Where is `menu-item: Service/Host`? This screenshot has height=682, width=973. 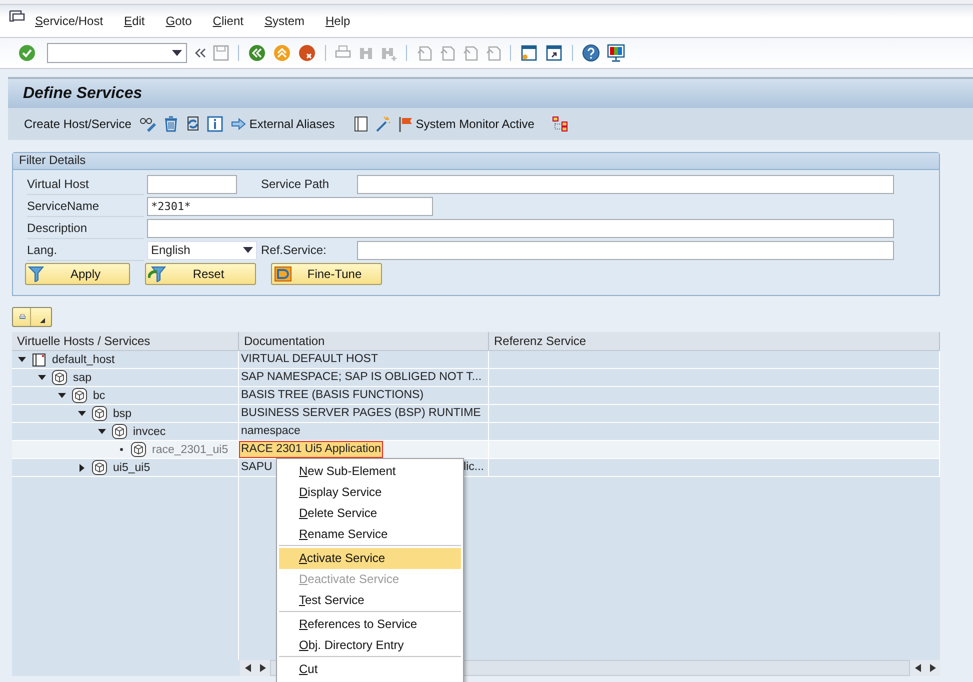
menu-item: Service/Host is located at coordinates (69, 21).